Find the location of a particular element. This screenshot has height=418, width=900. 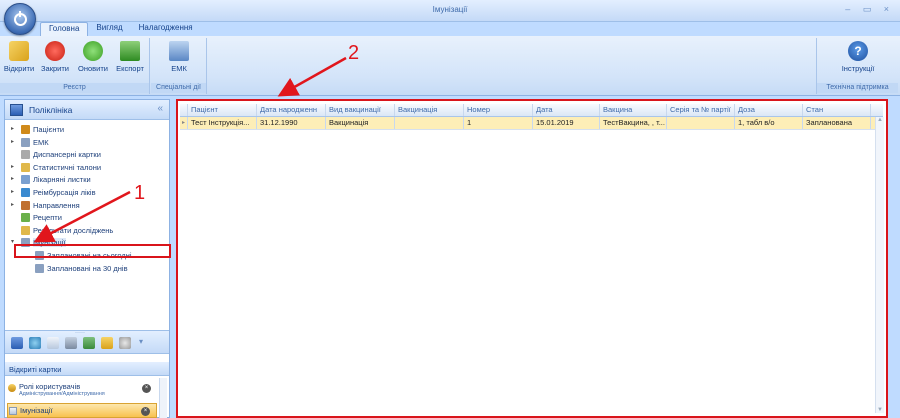

ribbon-group-support: ? Інструкції Технічна підтримка is located at coordinates (857, 66).